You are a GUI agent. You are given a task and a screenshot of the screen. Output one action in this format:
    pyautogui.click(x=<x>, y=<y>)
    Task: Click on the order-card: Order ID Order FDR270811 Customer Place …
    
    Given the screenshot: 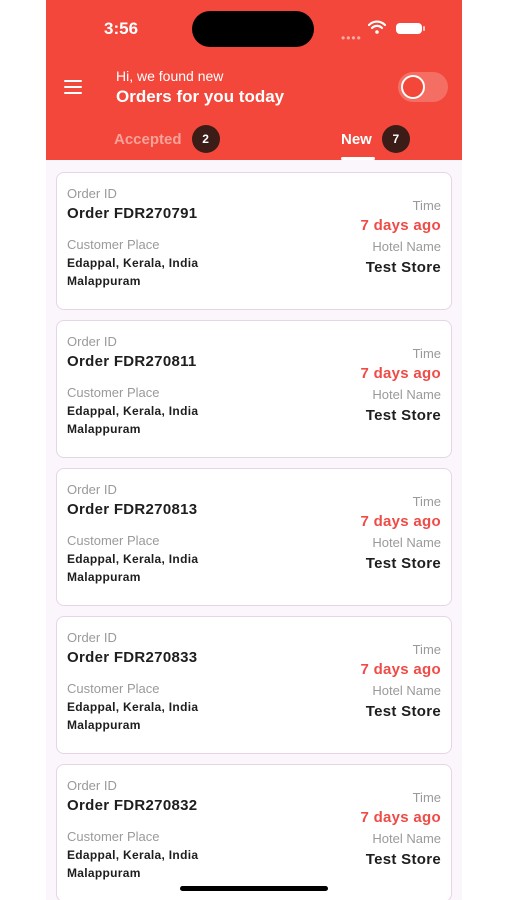 What is the action you would take?
    pyautogui.click(x=254, y=389)
    